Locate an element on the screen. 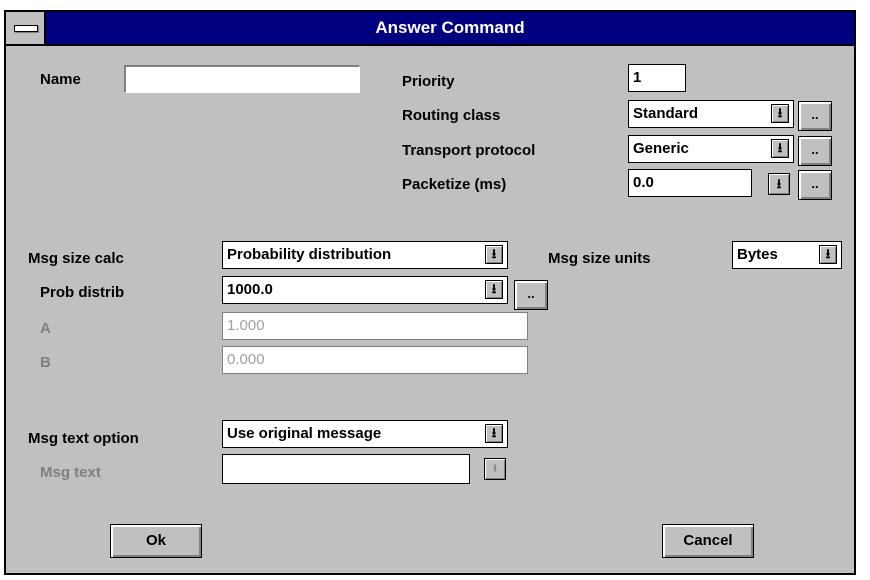 The height and width of the screenshot is (580, 870). cancel-button: Cancel is located at coordinates (708, 541).